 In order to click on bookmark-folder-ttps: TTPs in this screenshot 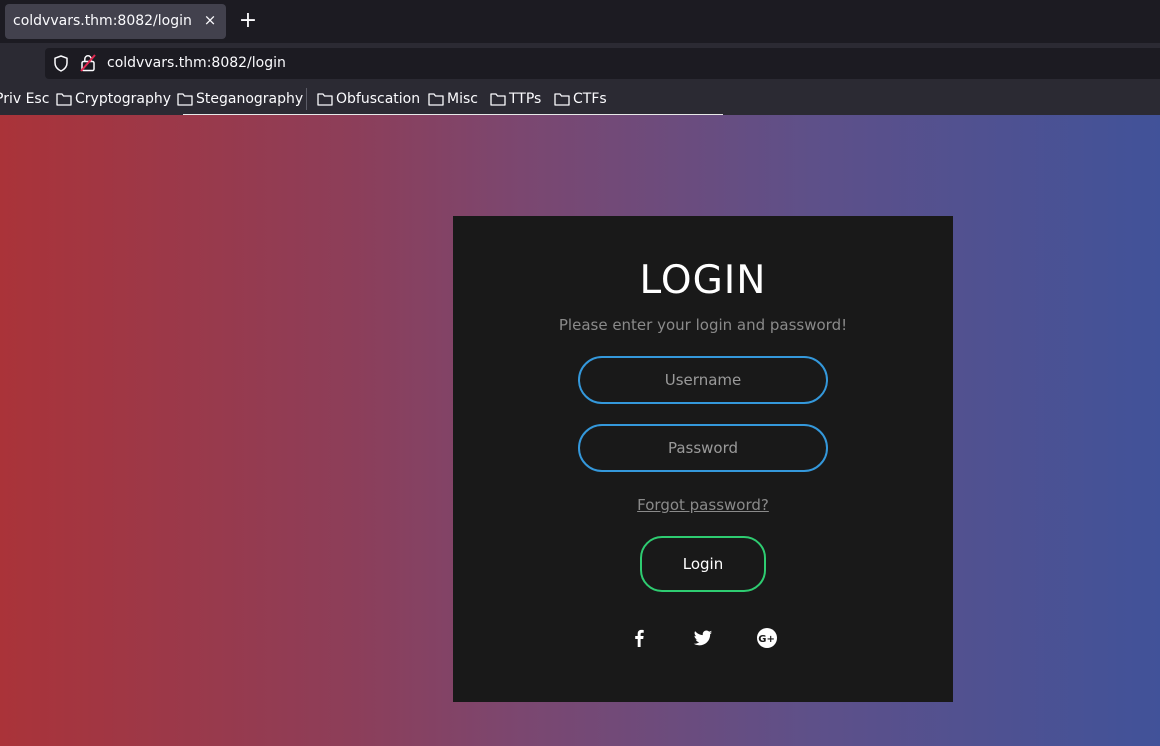, I will do `click(515, 99)`.